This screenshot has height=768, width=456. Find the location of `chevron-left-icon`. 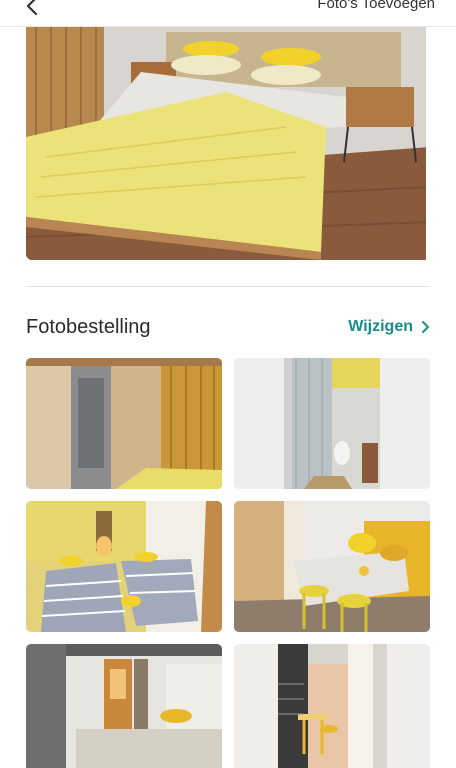

chevron-left-icon is located at coordinates (32, 8).